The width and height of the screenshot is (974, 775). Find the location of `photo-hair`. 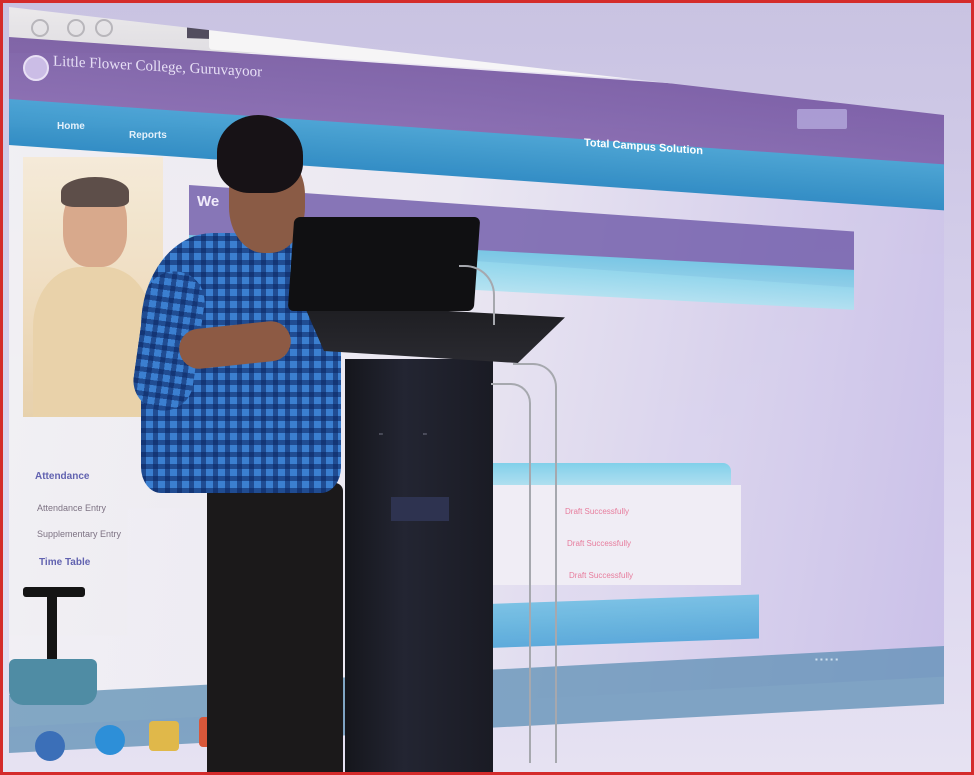

photo-hair is located at coordinates (95, 192).